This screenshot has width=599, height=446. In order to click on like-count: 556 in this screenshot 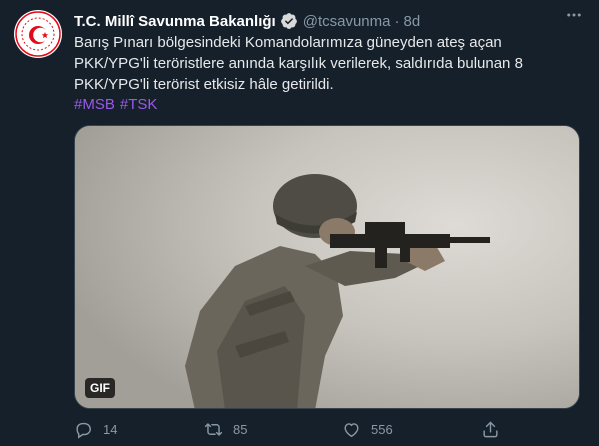, I will do `click(382, 429)`.